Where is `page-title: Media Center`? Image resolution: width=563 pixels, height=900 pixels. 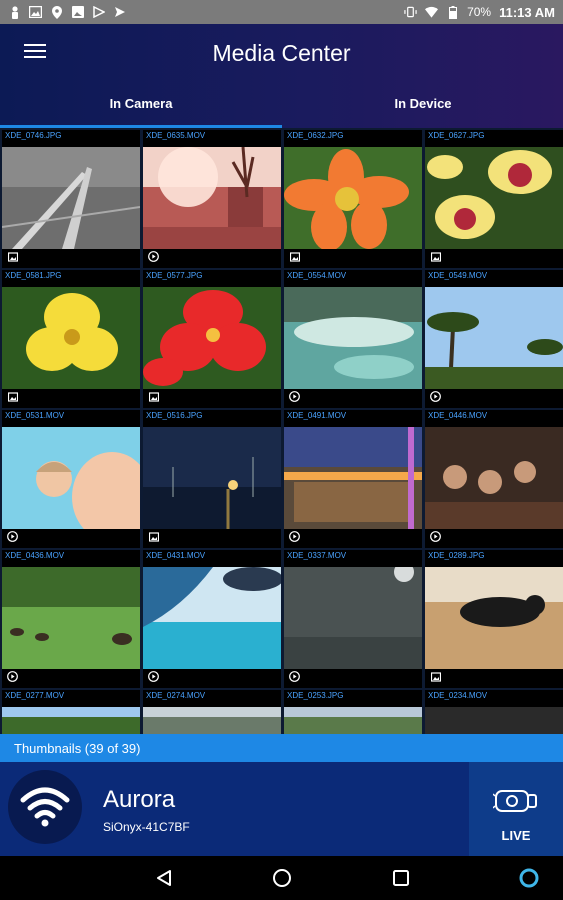
page-title: Media Center is located at coordinates (281, 53).